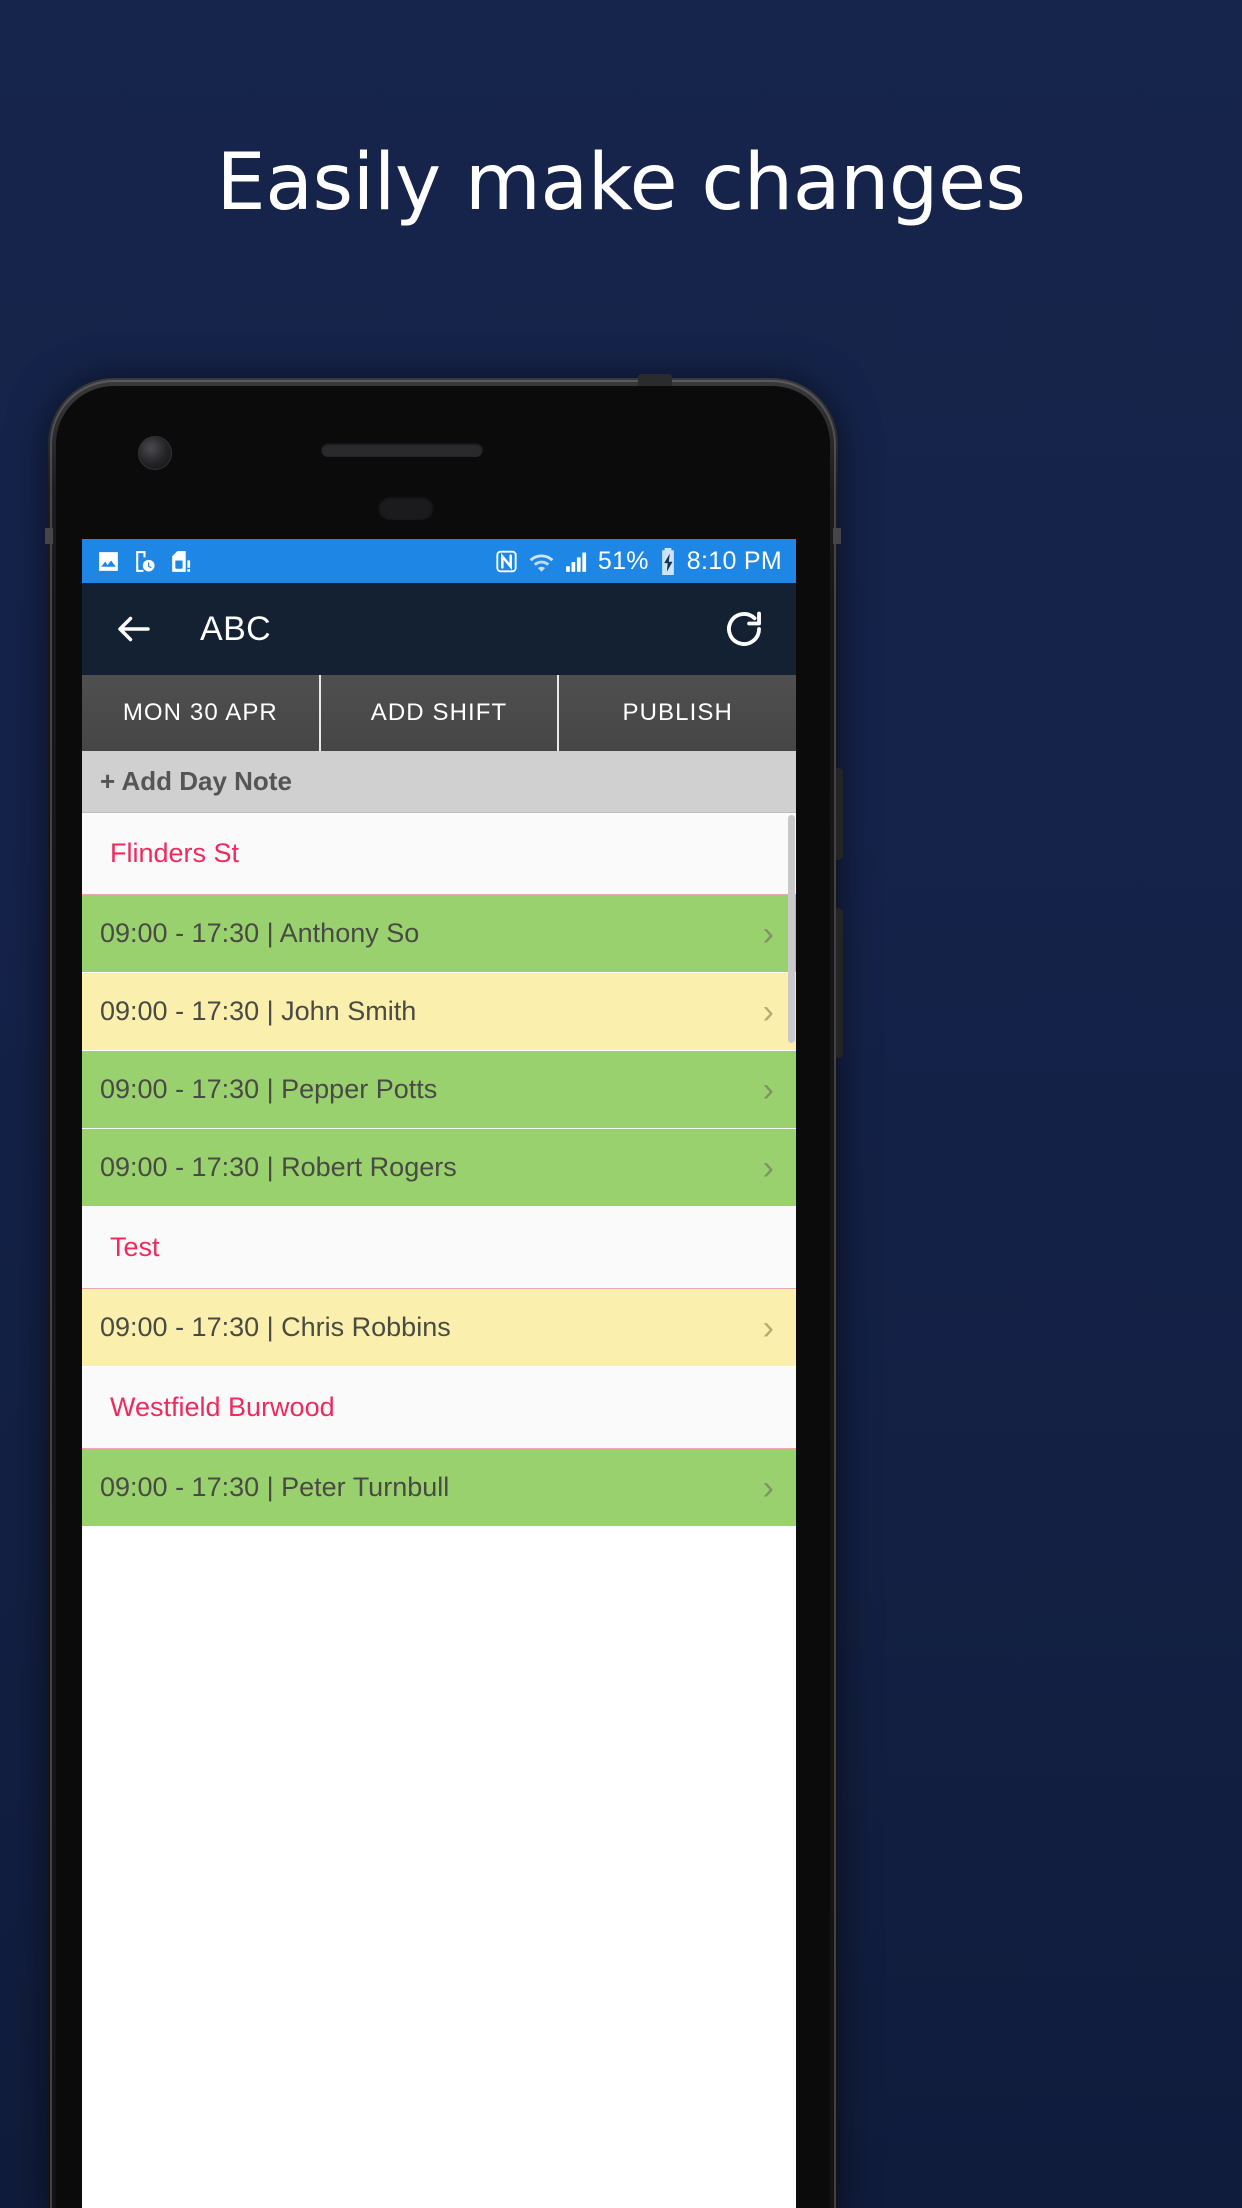 The width and height of the screenshot is (1242, 2208). What do you see at coordinates (275, 1487) in the screenshot?
I see `shift-label: 09:00 - 17:30 | Peter Turnbull` at bounding box center [275, 1487].